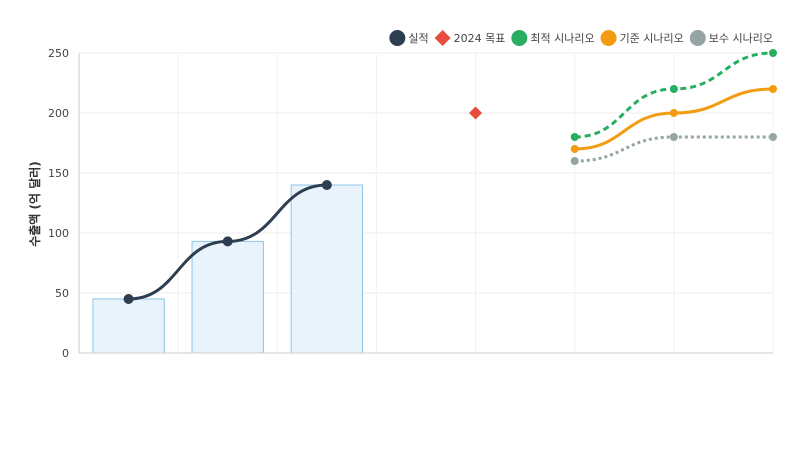  What do you see at coordinates (58, 53) in the screenshot?
I see `y-tick-label: 250` at bounding box center [58, 53].